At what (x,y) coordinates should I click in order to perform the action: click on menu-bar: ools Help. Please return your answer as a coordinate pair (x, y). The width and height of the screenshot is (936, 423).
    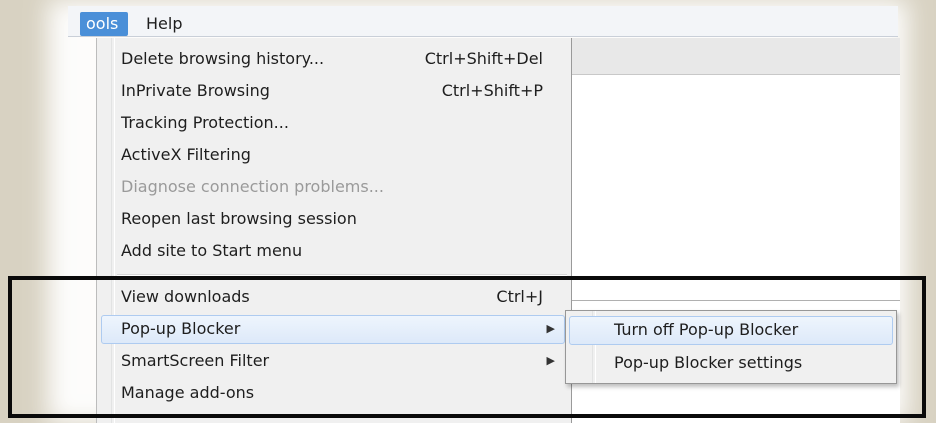
    Looking at the image, I should click on (483, 21).